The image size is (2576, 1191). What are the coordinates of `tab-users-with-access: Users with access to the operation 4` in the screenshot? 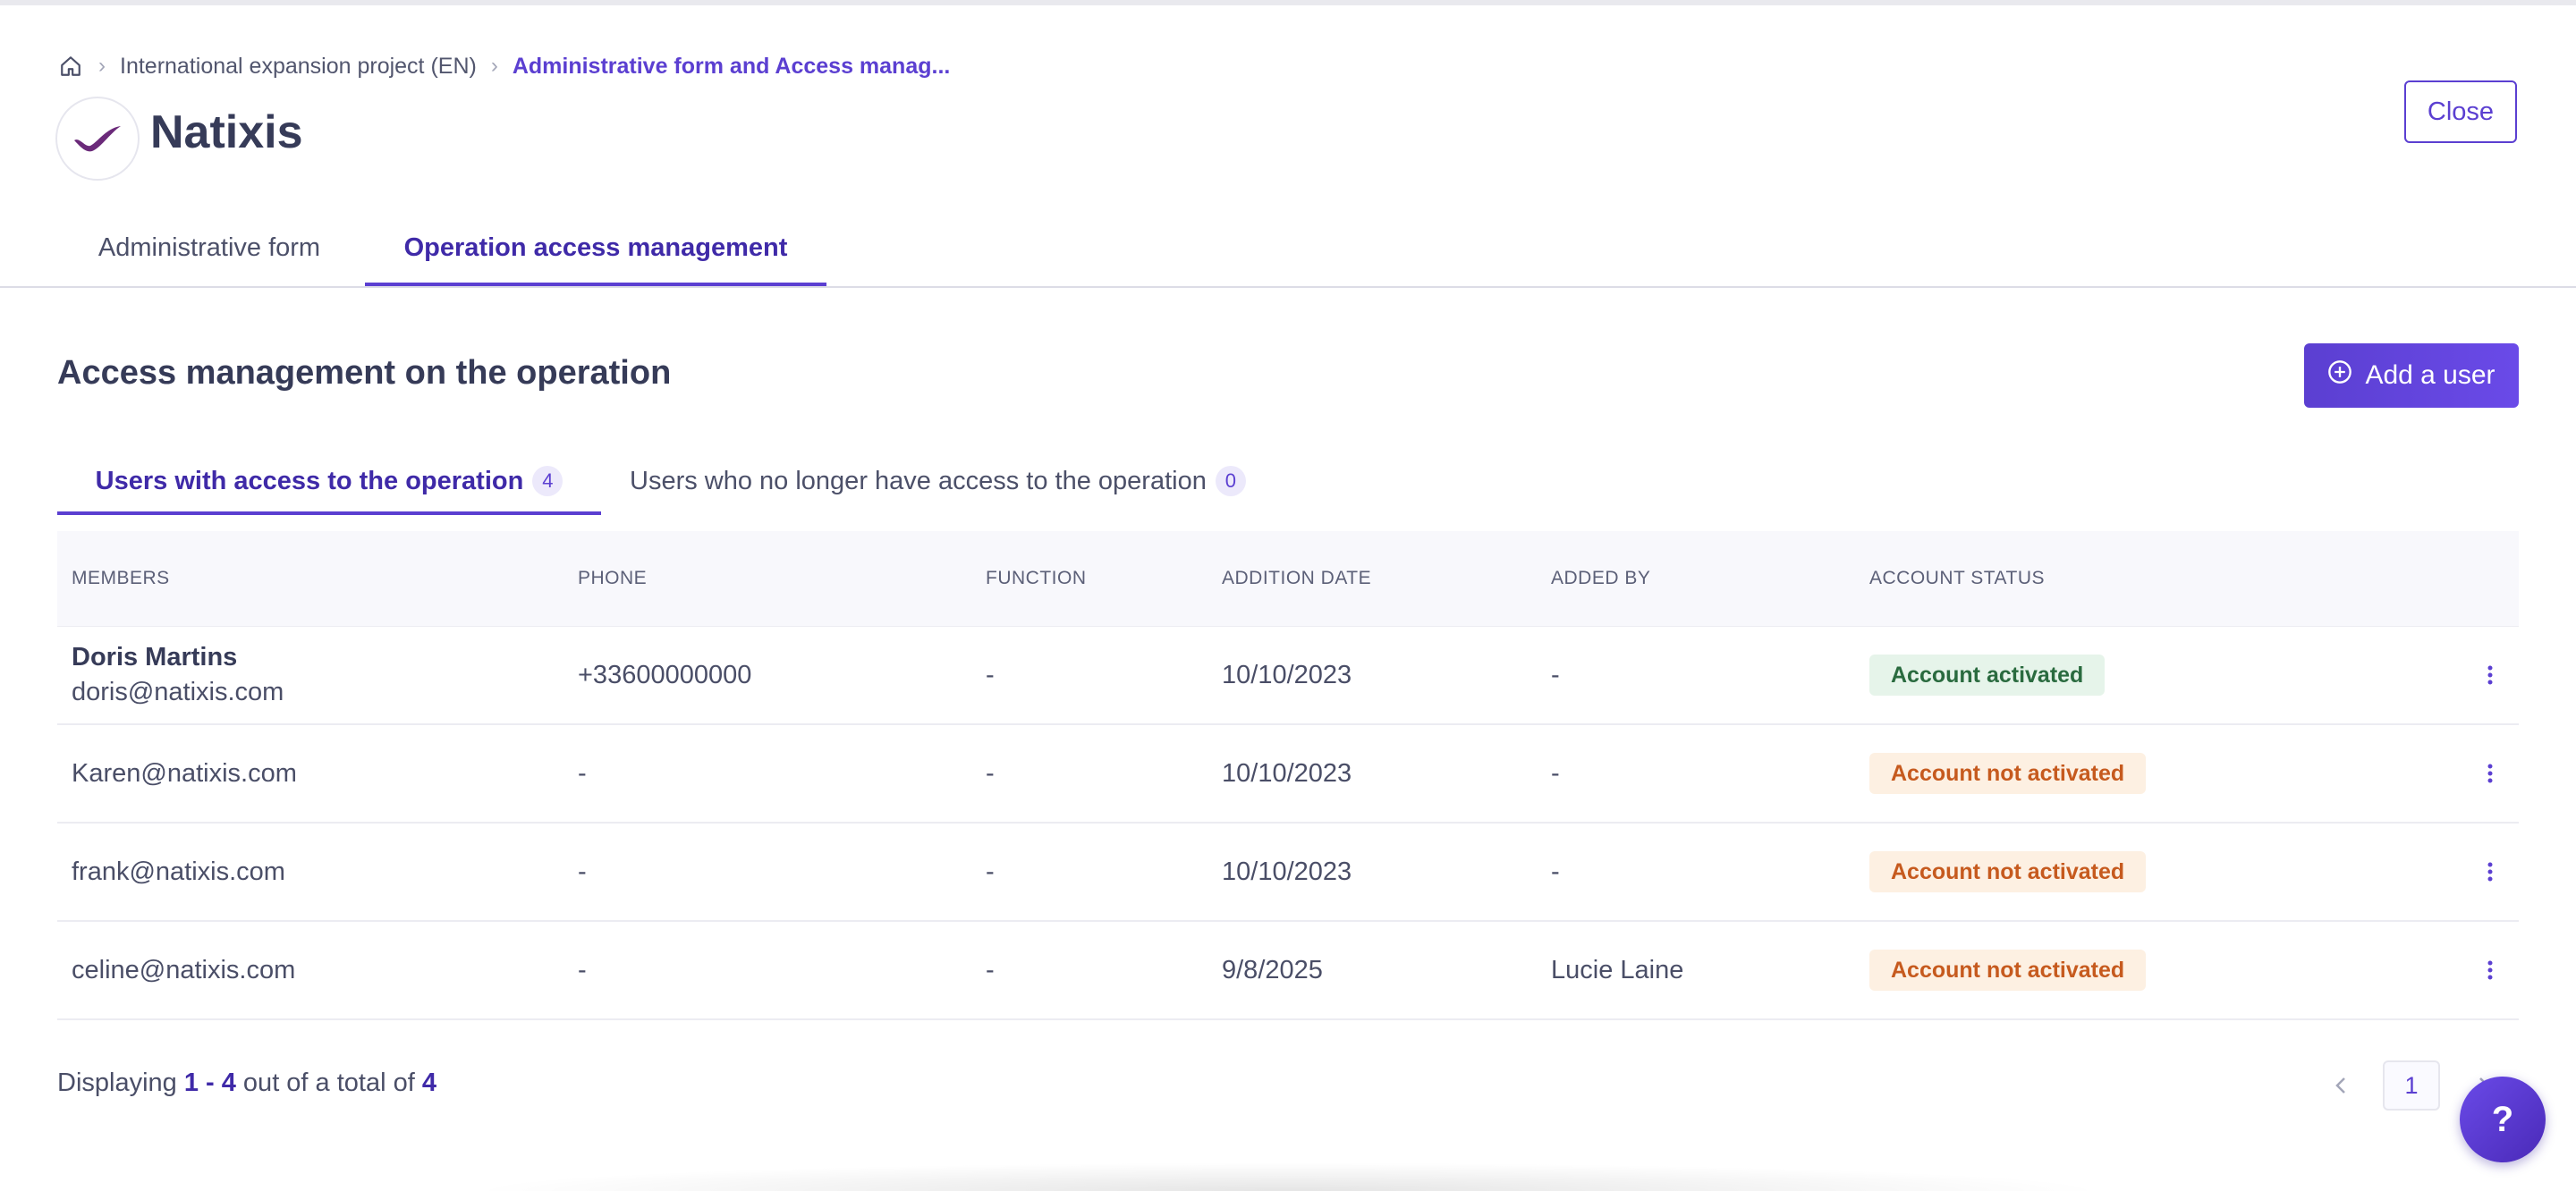 It's located at (329, 481).